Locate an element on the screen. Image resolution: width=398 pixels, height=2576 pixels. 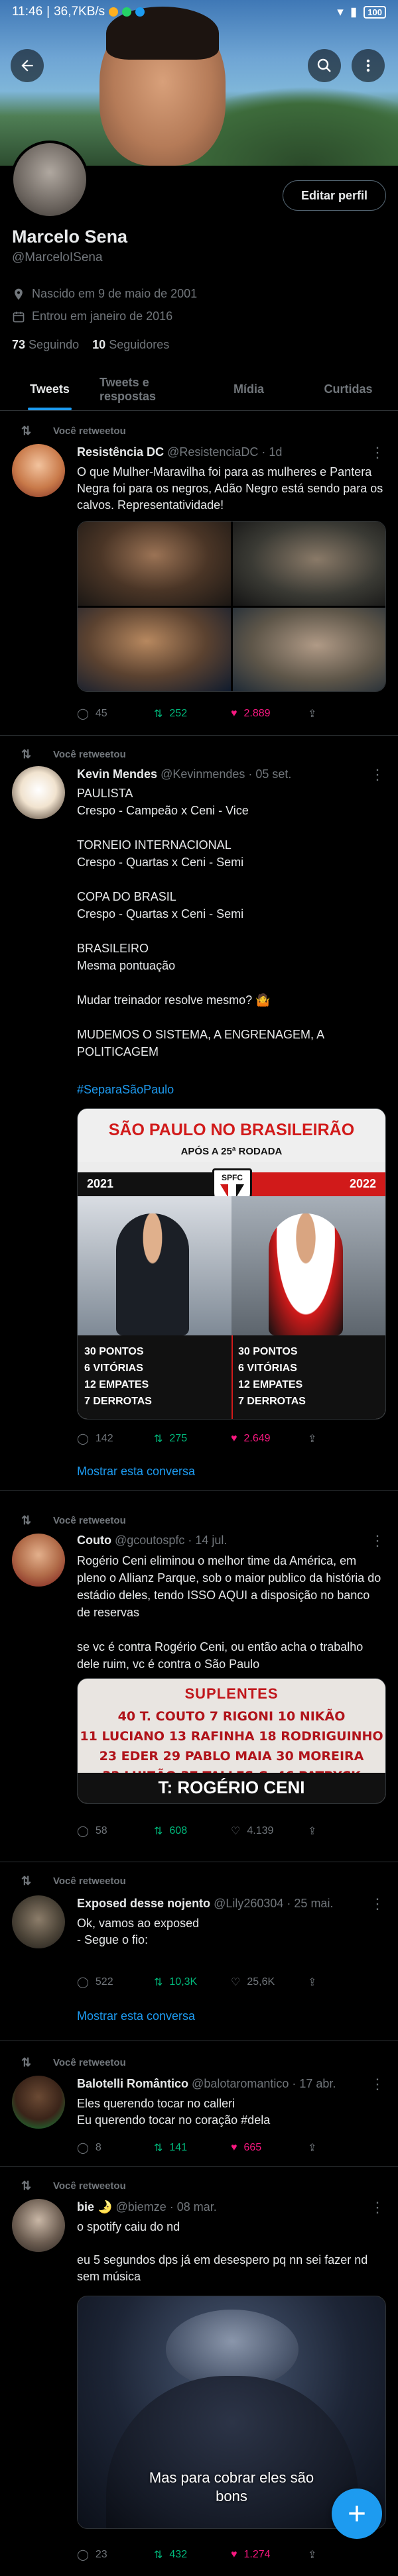
arrow-left-icon is located at coordinates (27, 66).